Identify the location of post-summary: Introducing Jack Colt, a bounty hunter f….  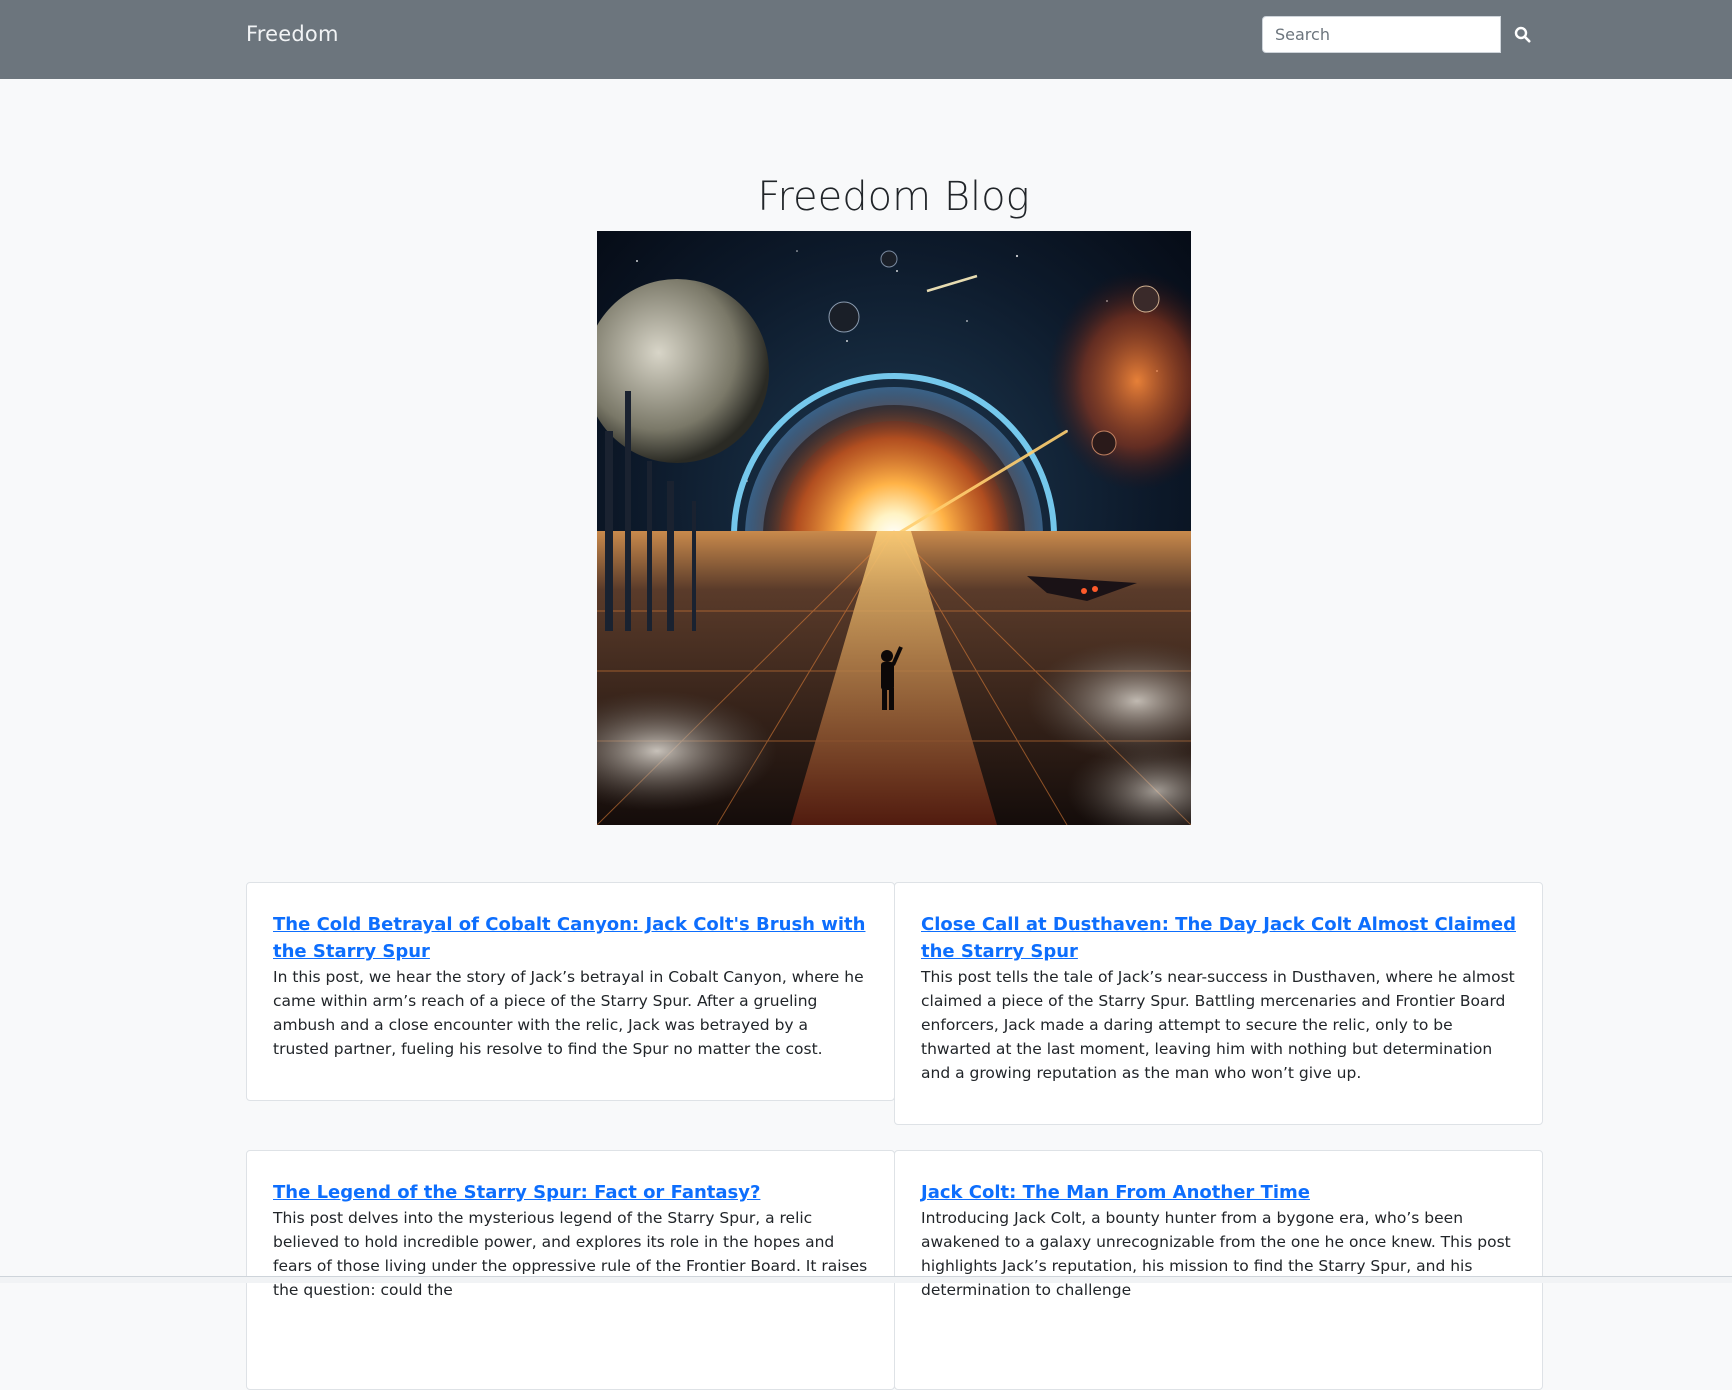
(1216, 1254).